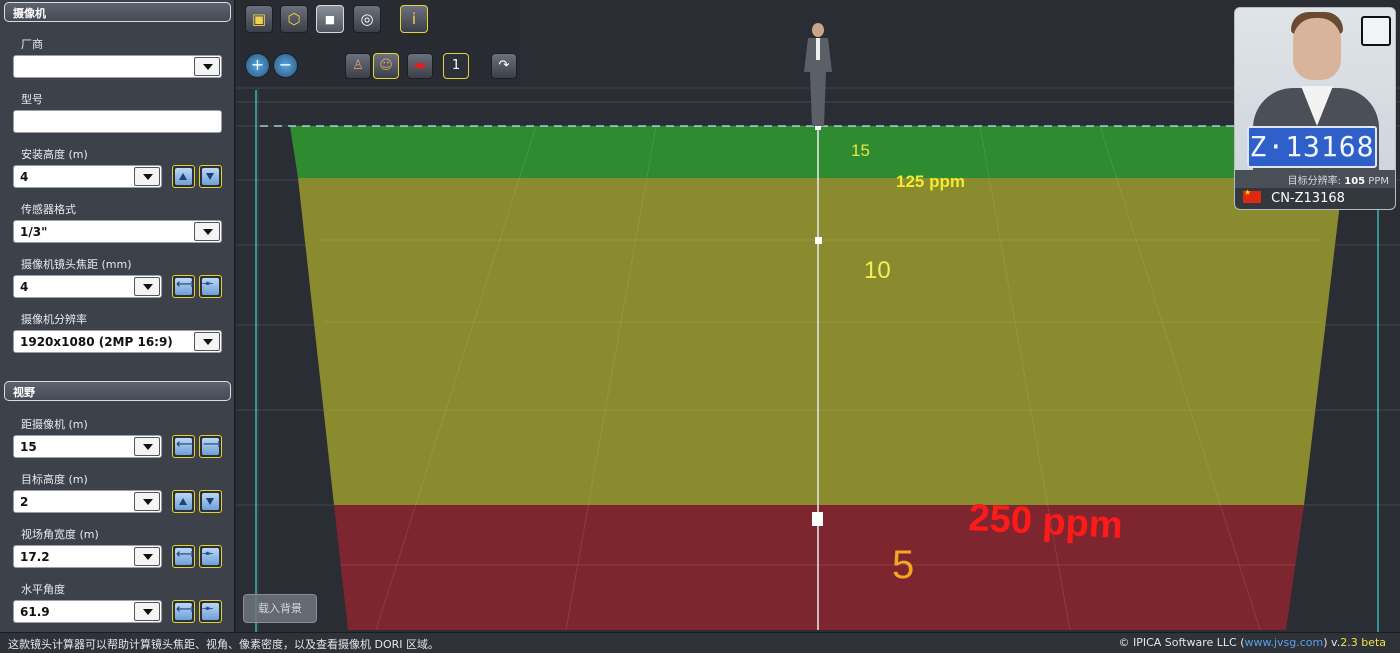 The width and height of the screenshot is (1400, 653). What do you see at coordinates (1315, 89) in the screenshot?
I see `preview-image: Z·13168` at bounding box center [1315, 89].